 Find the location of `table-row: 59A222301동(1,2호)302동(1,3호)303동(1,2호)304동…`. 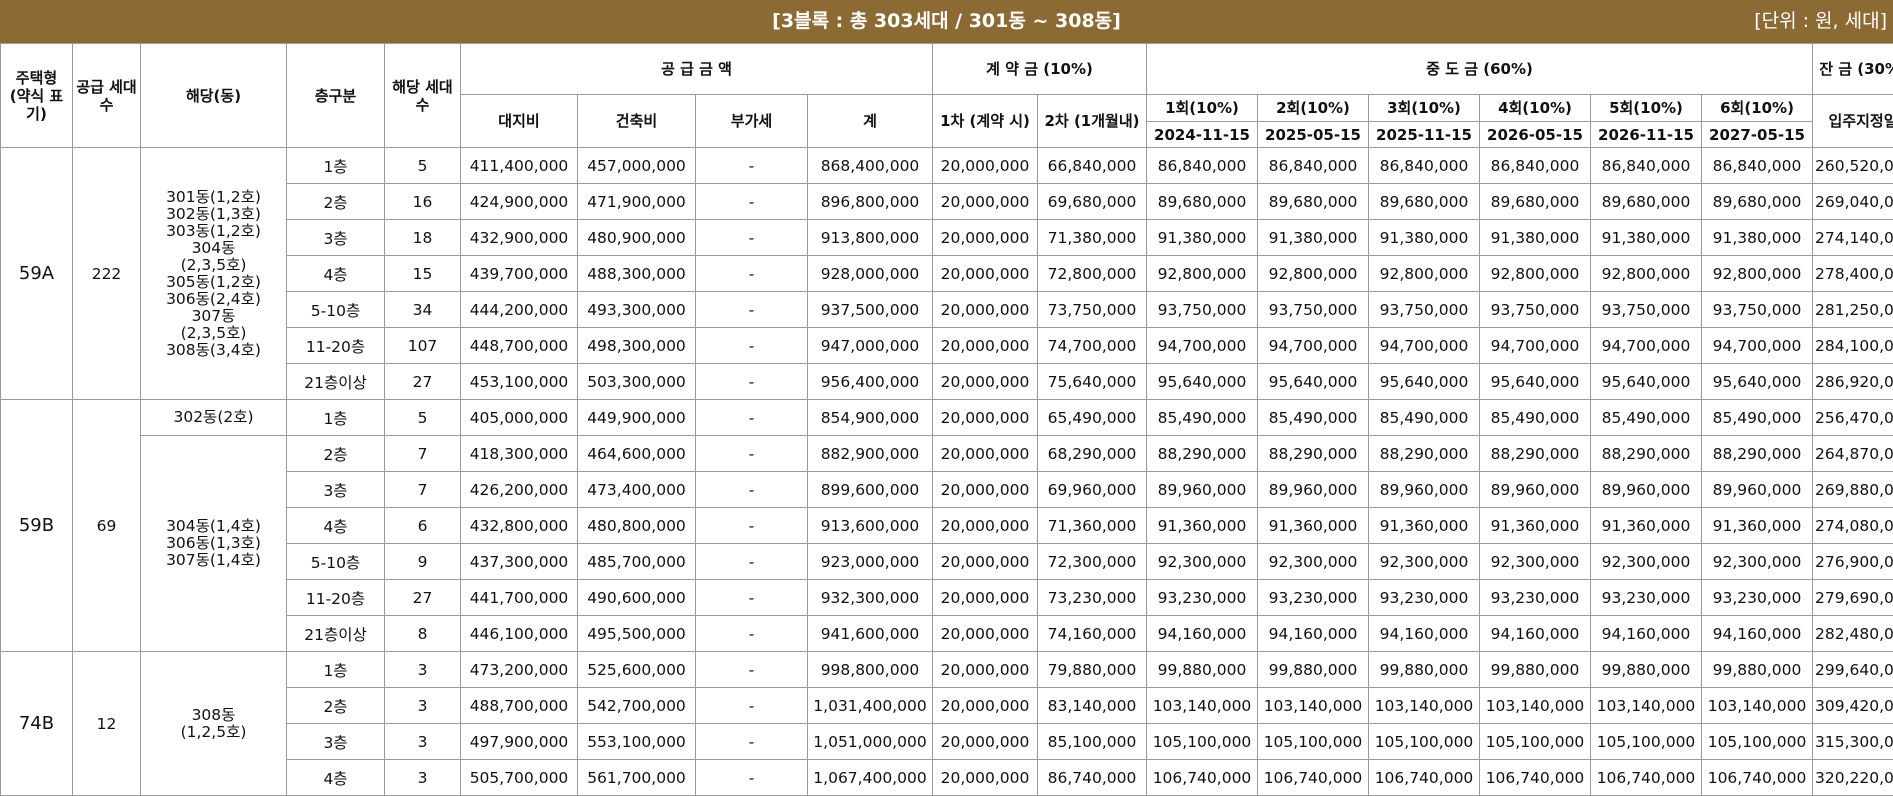

table-row: 59A222301동(1,2호)302동(1,3호)303동(1,2호)304동… is located at coordinates (947, 166).